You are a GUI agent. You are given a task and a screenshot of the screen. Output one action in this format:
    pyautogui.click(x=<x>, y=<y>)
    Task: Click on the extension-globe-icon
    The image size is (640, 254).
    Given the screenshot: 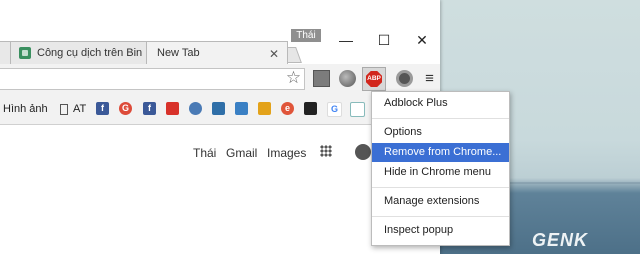 What is the action you would take?
    pyautogui.click(x=347, y=78)
    